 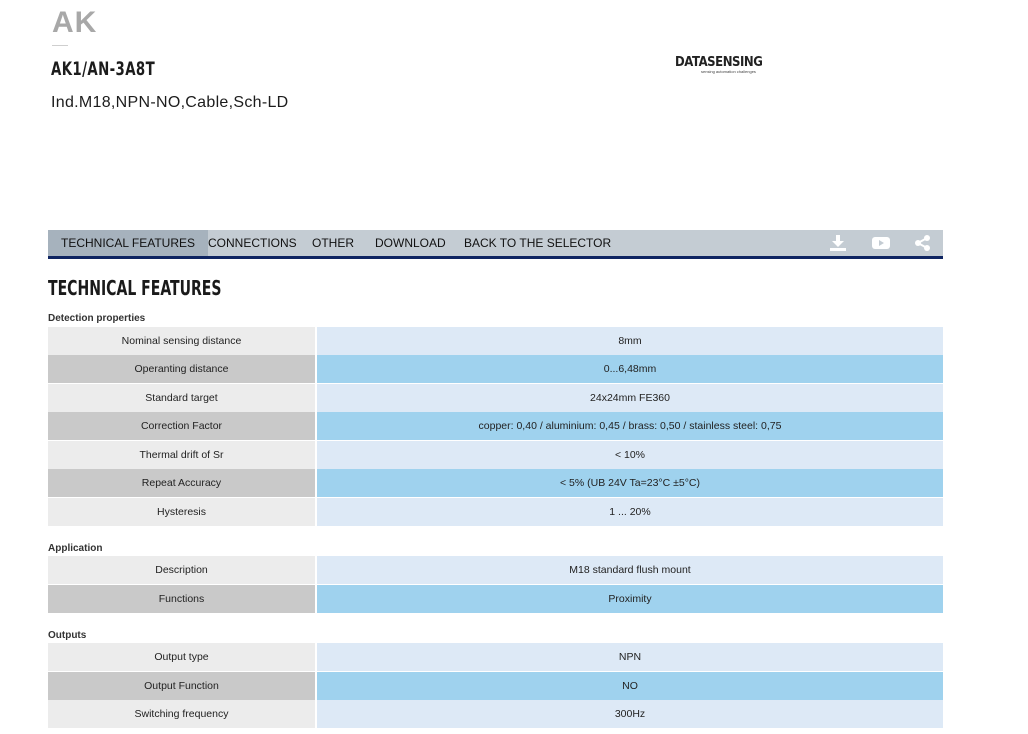 I want to click on group-title: Application, so click(x=75, y=548).